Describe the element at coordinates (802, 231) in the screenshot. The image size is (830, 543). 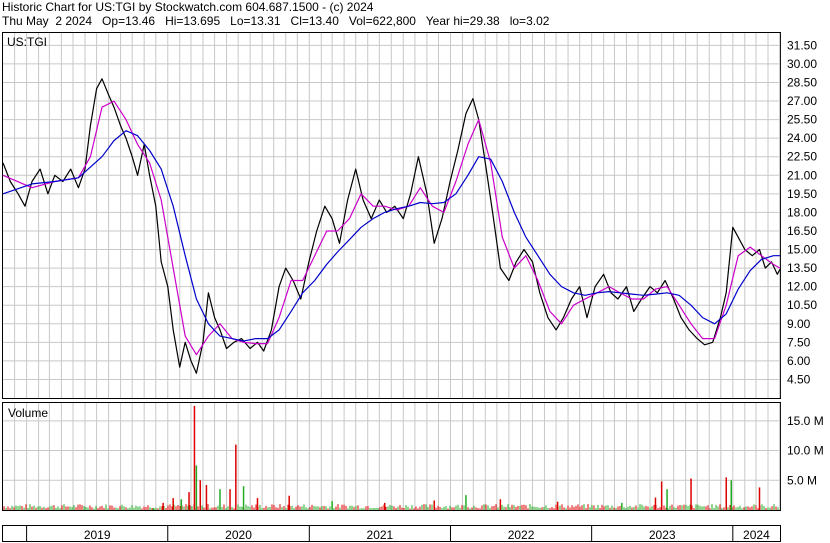
I see `price-y-tick-label: 16.50` at that location.